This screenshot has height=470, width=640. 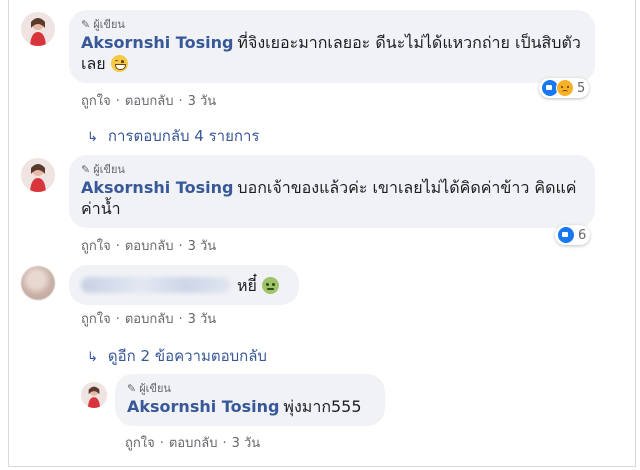 I want to click on reaction-summary: 5, so click(x=564, y=88).